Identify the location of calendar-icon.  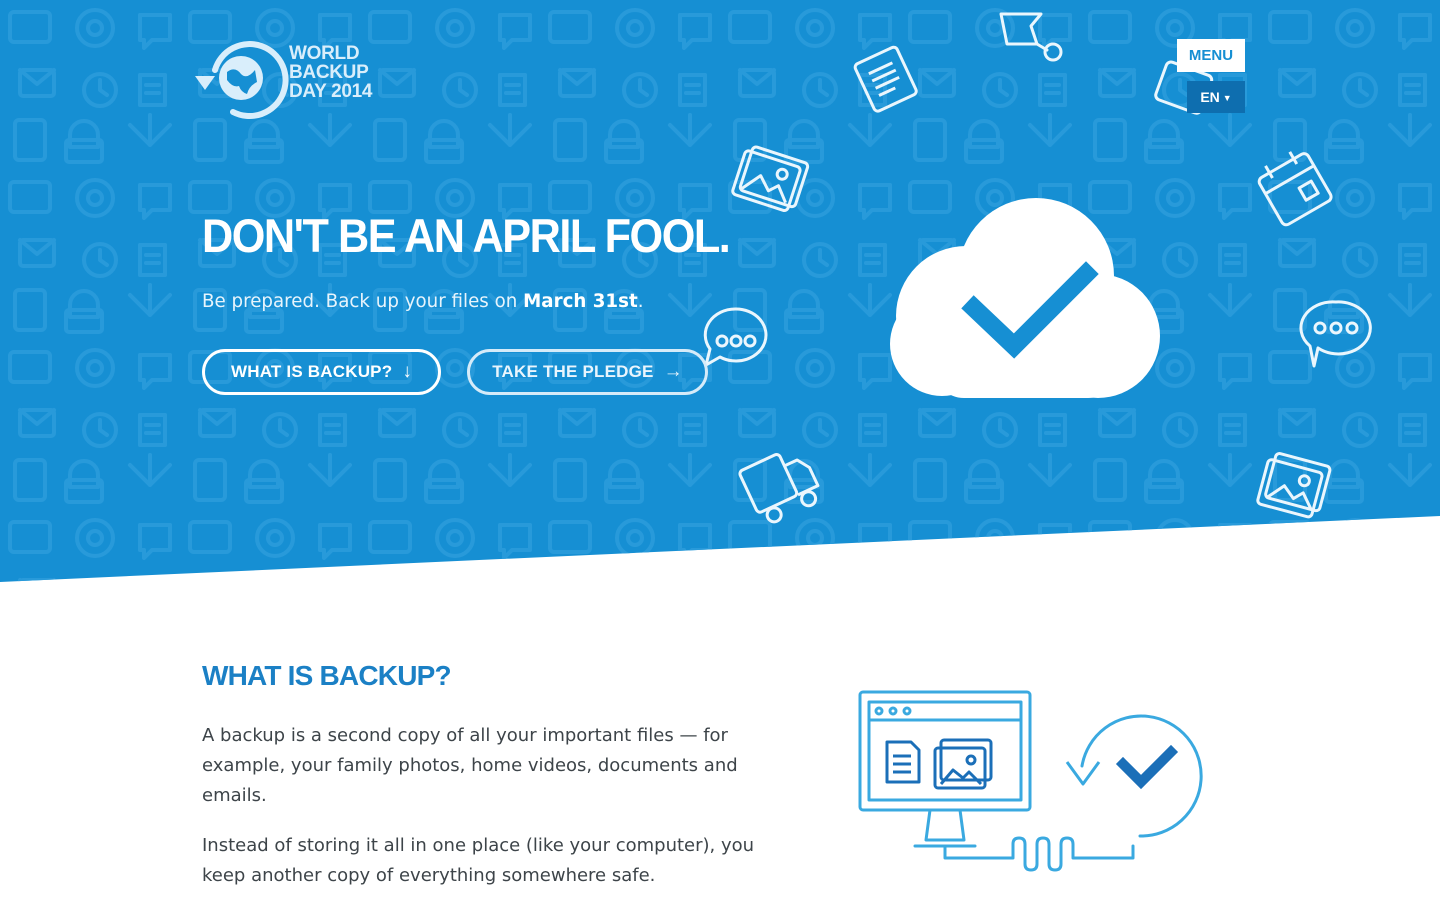
(1295, 189).